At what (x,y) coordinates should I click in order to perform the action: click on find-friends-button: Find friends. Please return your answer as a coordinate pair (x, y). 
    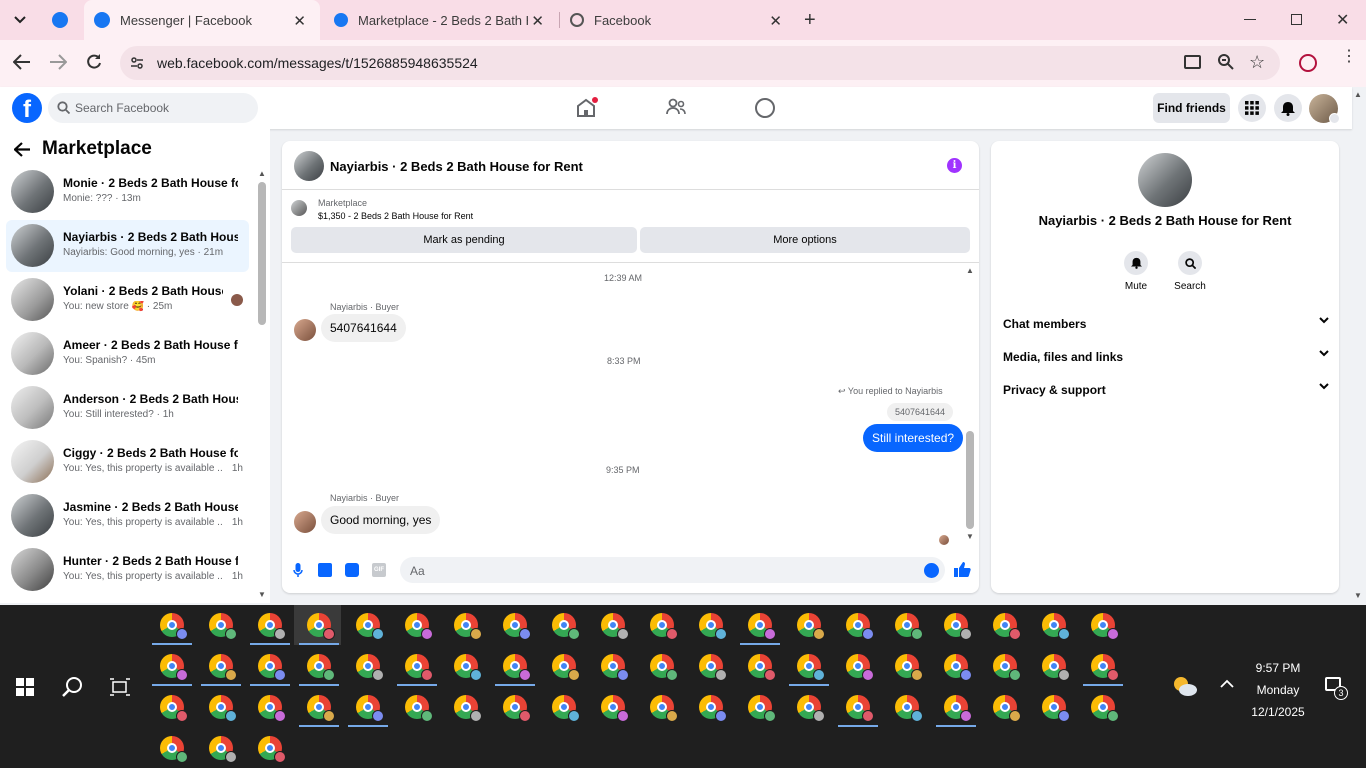
    Looking at the image, I should click on (1191, 108).